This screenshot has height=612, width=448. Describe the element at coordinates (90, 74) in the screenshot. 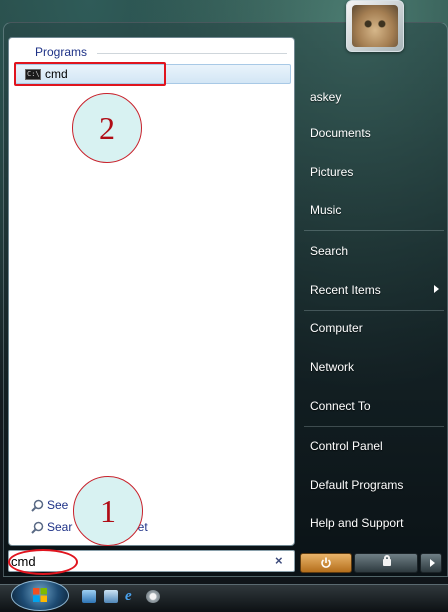

I see `annotation-highlight-box` at that location.